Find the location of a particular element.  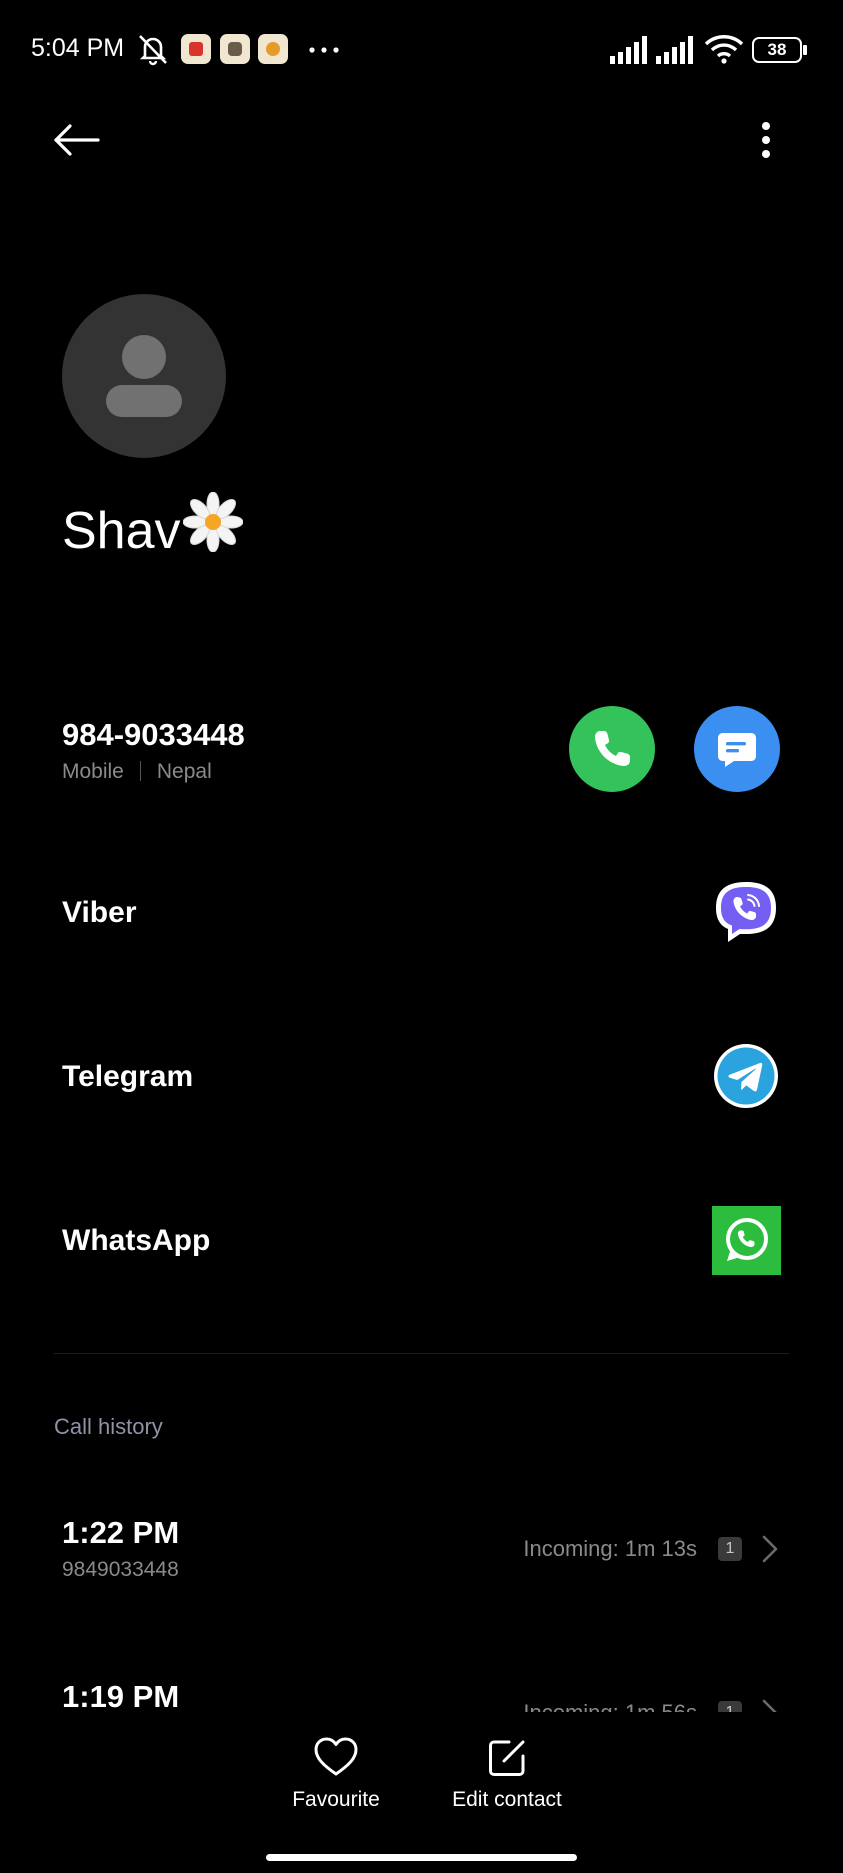

whatsapp-icon is located at coordinates (746, 1240).